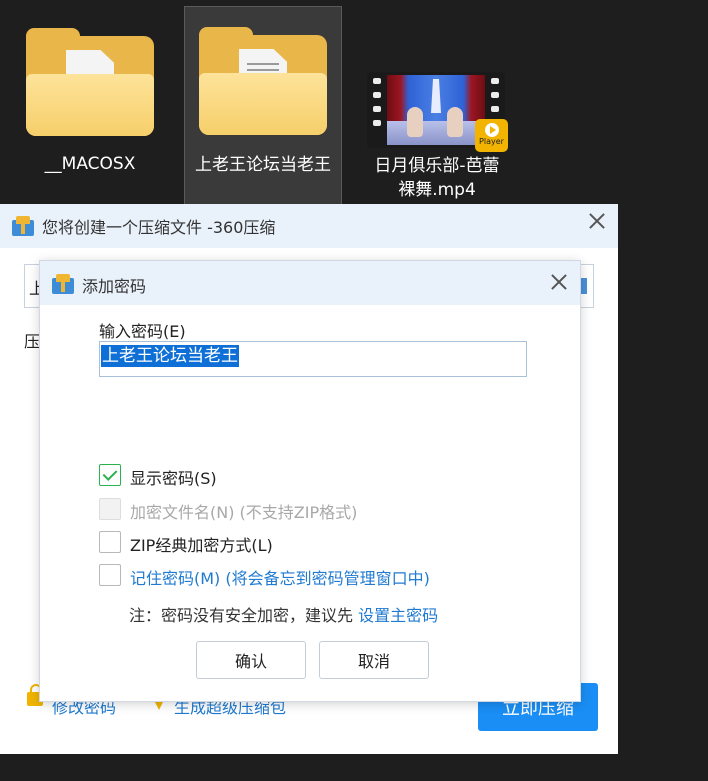  Describe the element at coordinates (310, 283) in the screenshot. I see `dialog-titlebar: 添加密码` at that location.